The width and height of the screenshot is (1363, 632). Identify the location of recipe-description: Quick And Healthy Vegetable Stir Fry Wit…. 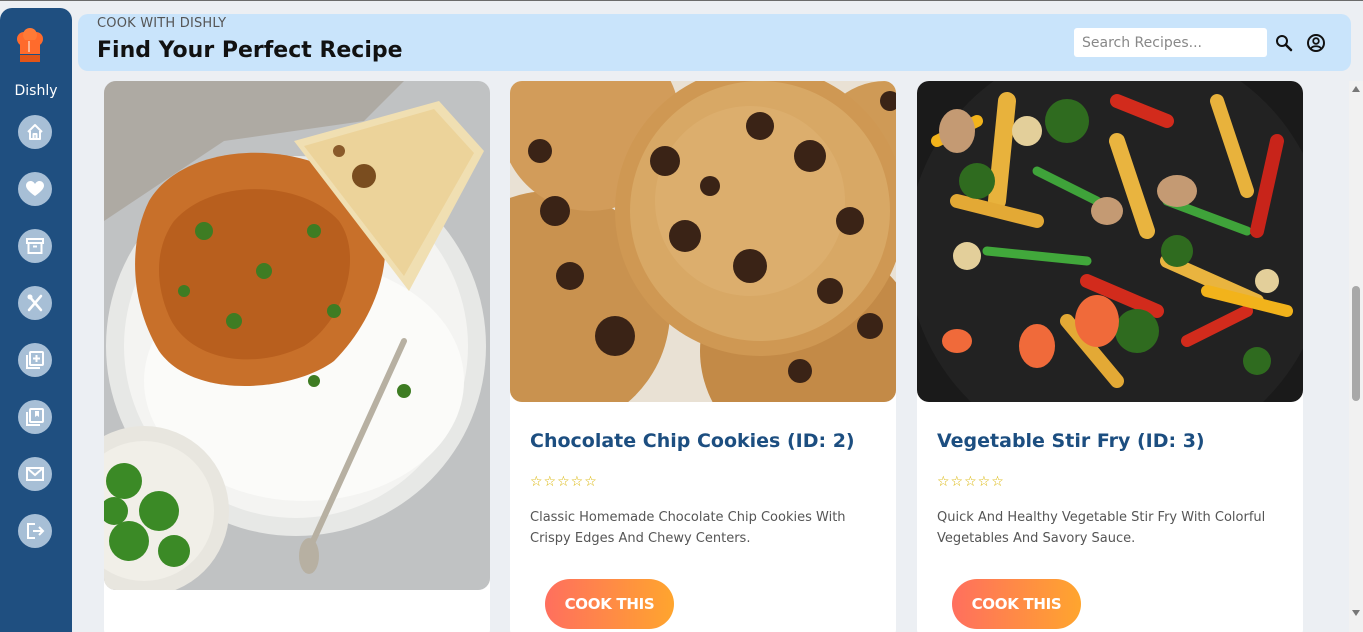
(1101, 528).